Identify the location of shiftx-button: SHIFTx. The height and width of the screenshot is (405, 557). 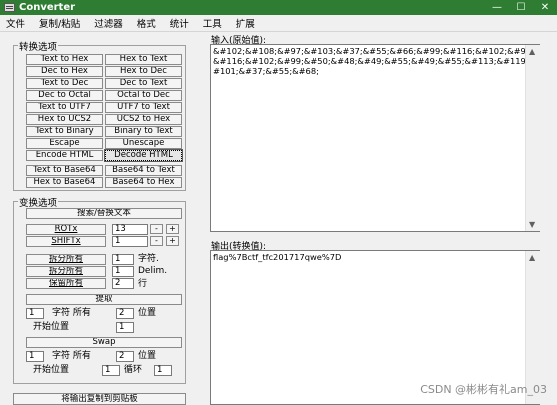
(66, 241).